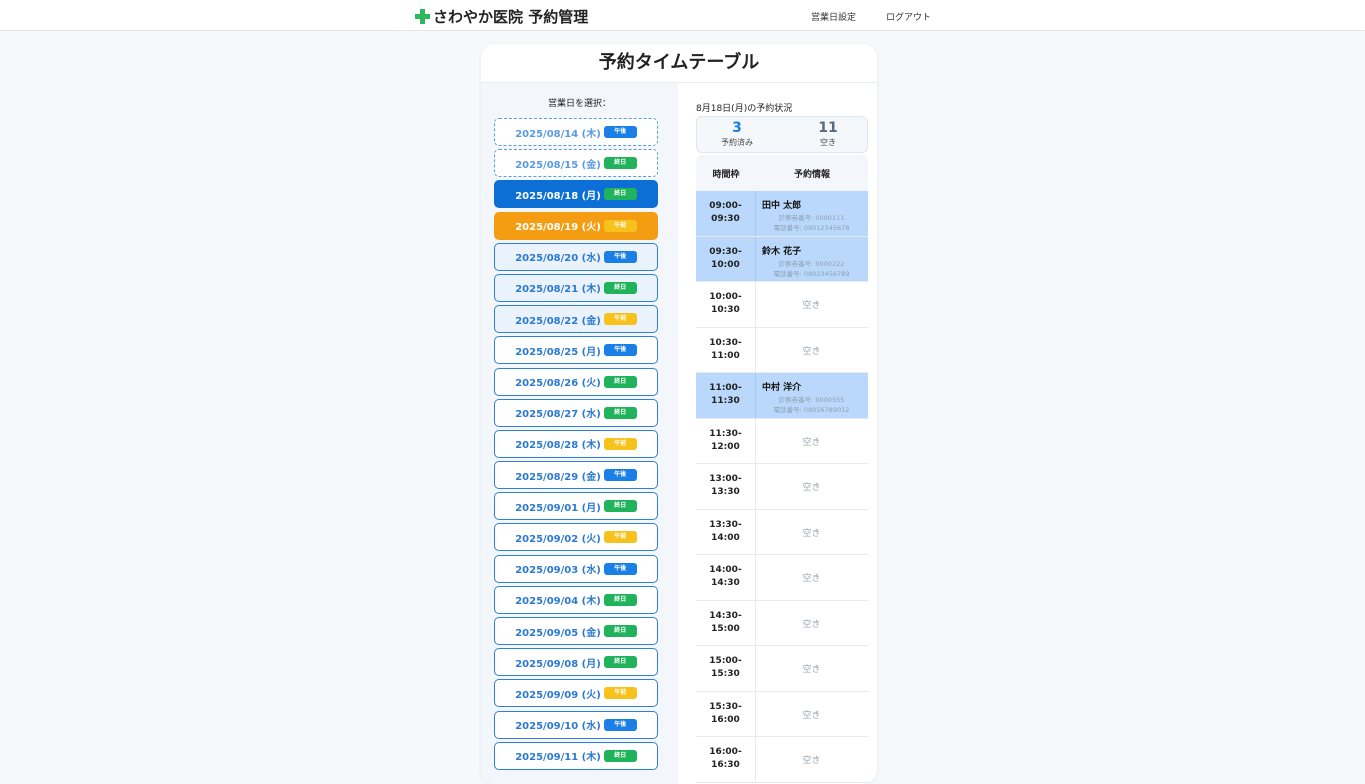 Image resolution: width=1365 pixels, height=784 pixels. Describe the element at coordinates (558, 165) in the screenshot. I see `date-label: 2025/08/15 (金)` at that location.